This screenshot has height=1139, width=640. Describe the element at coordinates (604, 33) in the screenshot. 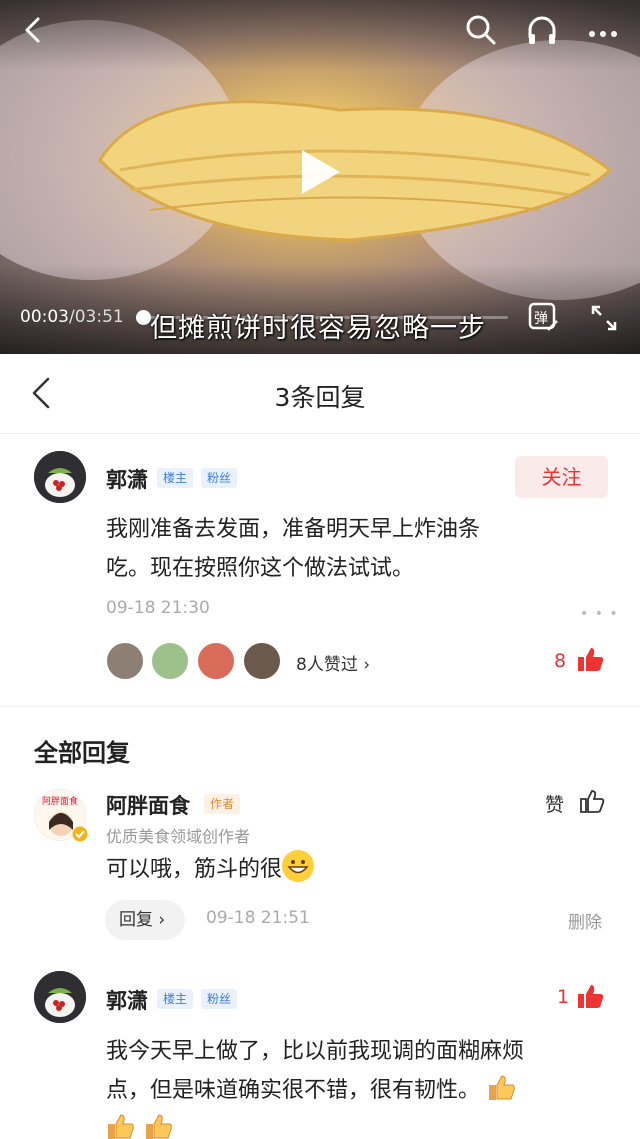

I see `more-options-icon` at that location.